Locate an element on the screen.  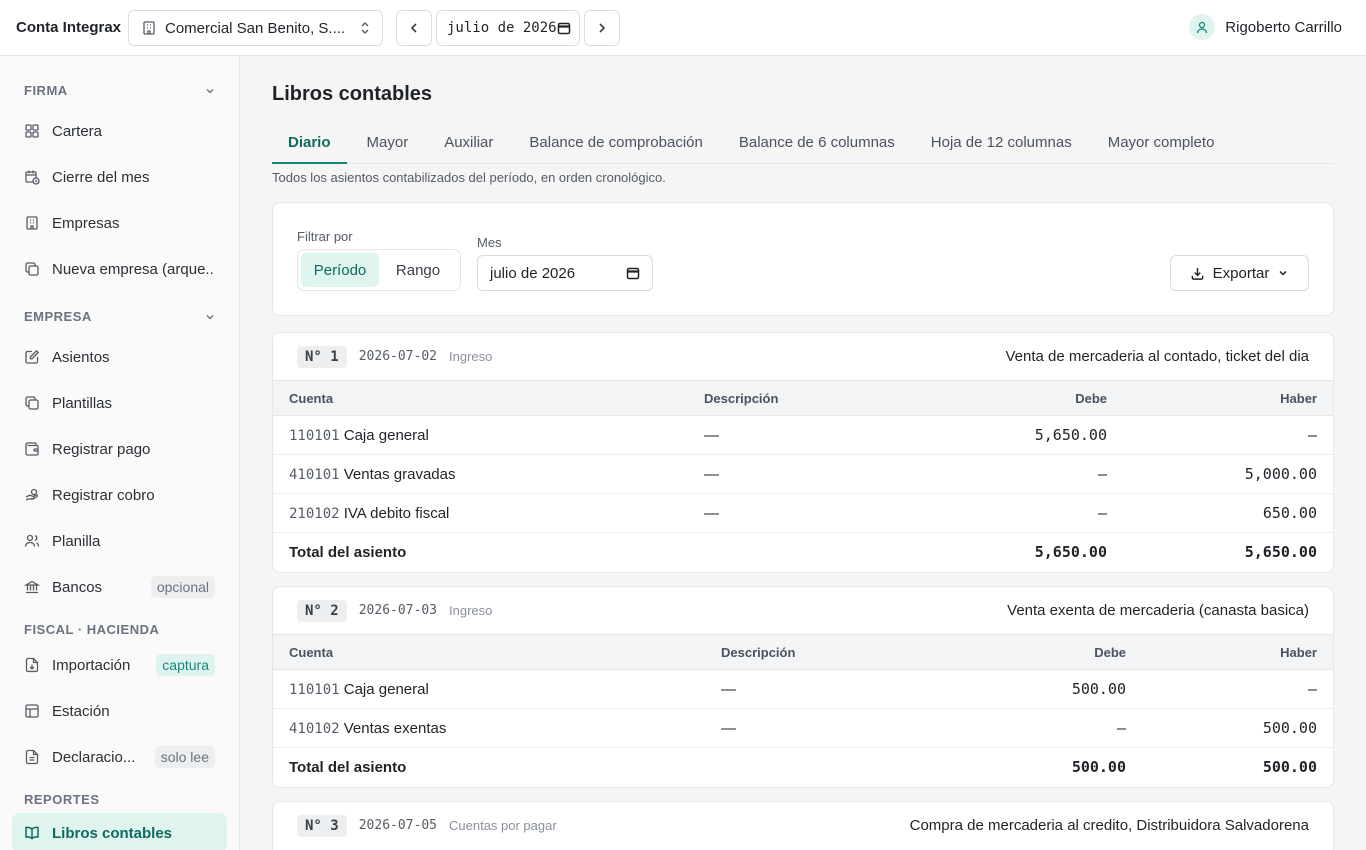
month-input: julio de 2026 is located at coordinates (565, 273).